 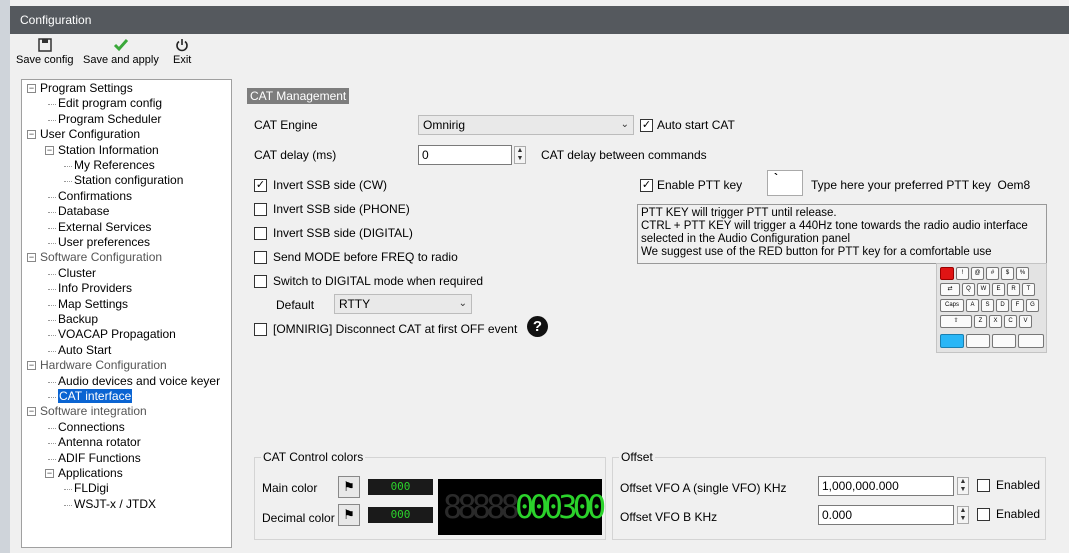 I want to click on tree-item-label: Software integration, so click(x=93, y=411).